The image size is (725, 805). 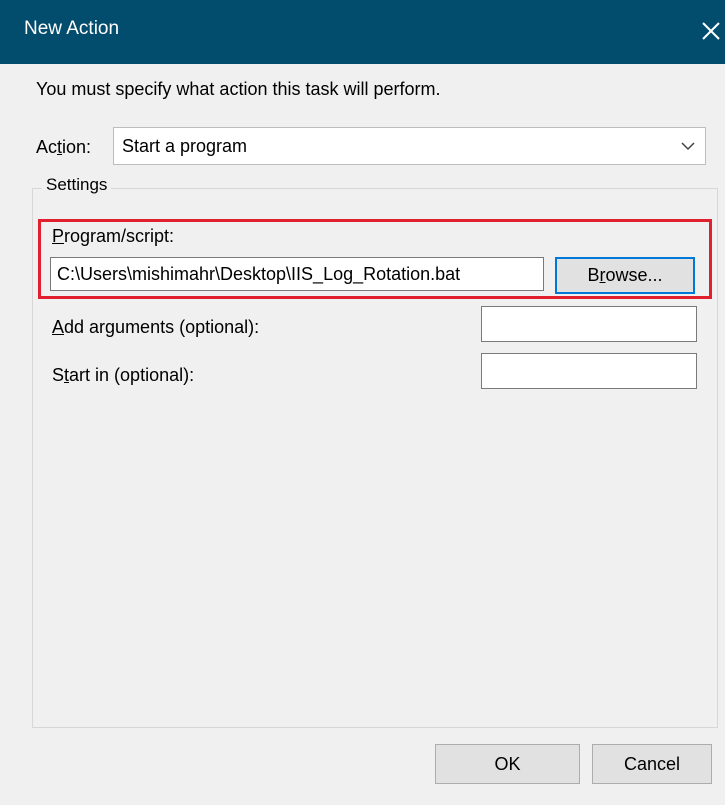 What do you see at coordinates (64, 147) in the screenshot?
I see `action-label: Action:` at bounding box center [64, 147].